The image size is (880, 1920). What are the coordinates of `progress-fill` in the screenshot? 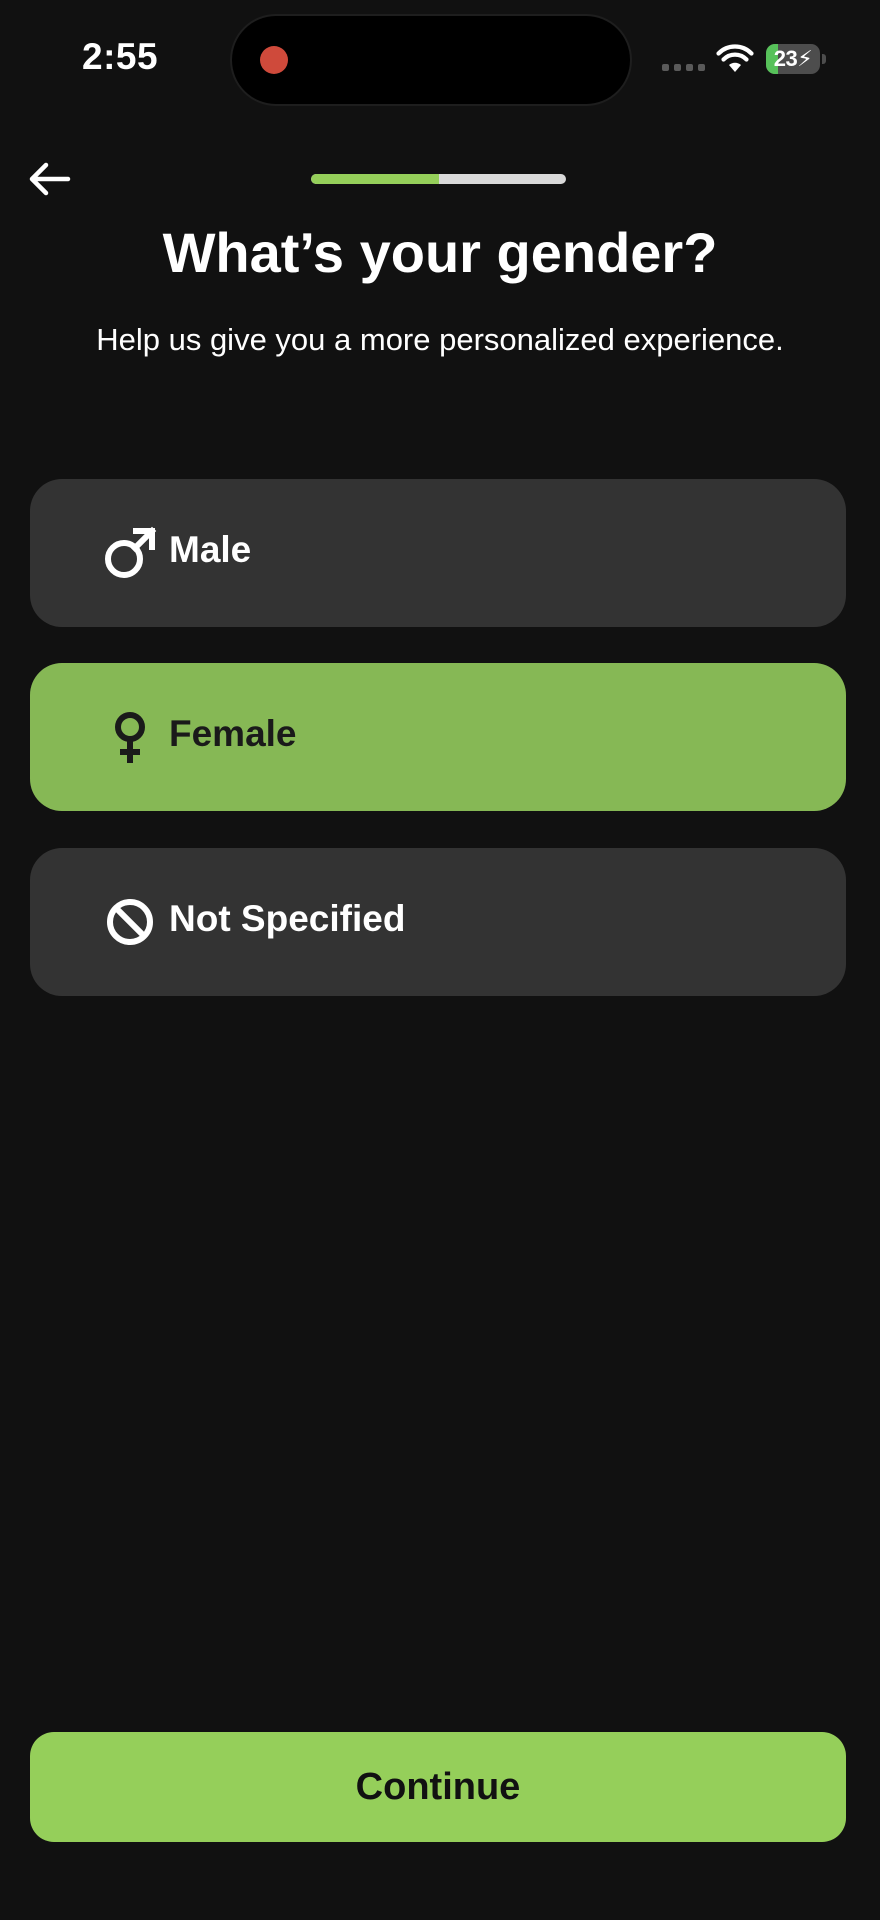 It's located at (375, 179).